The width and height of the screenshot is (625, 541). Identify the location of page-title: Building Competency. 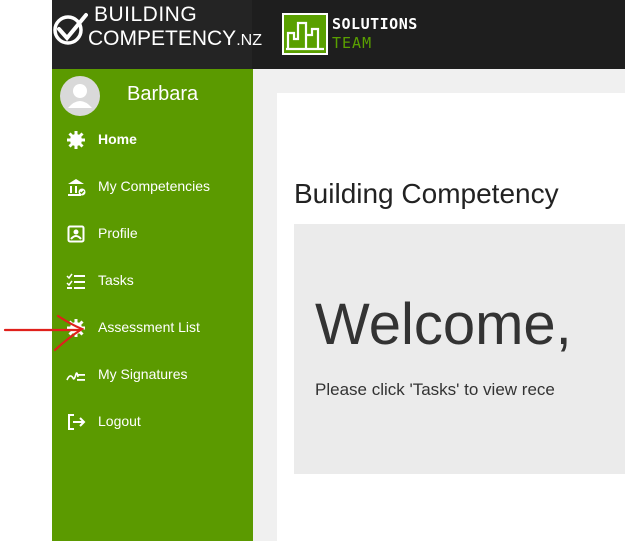
(426, 193).